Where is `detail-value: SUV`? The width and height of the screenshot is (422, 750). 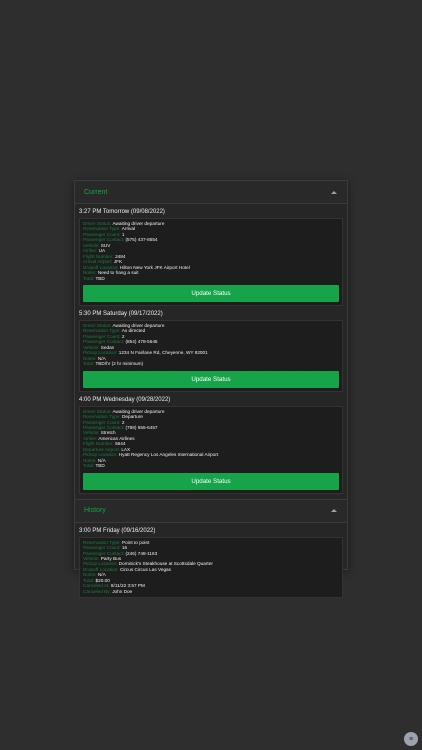
detail-value: SUV is located at coordinates (105, 245).